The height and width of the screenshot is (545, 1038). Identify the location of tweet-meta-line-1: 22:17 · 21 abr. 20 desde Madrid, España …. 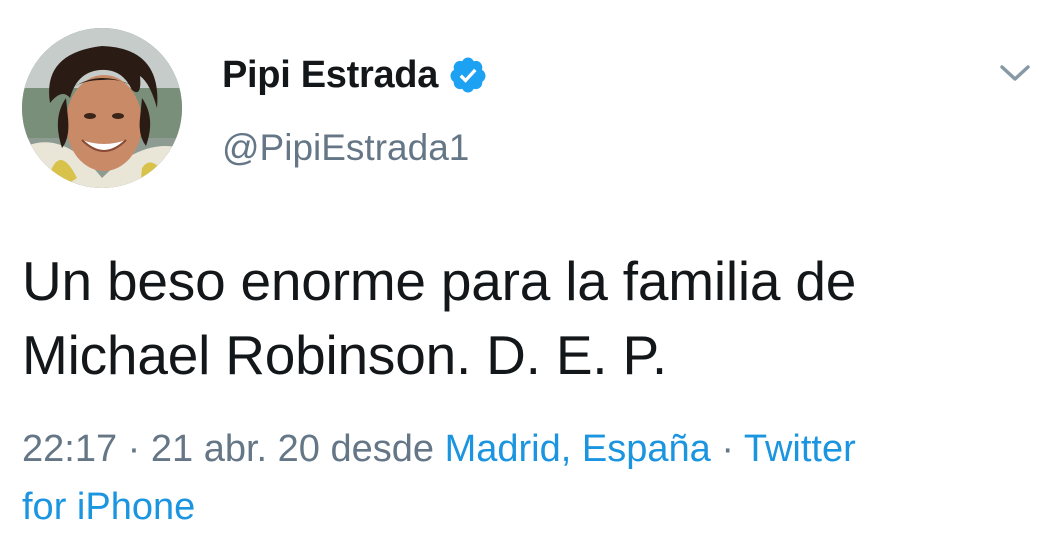
(527, 449).